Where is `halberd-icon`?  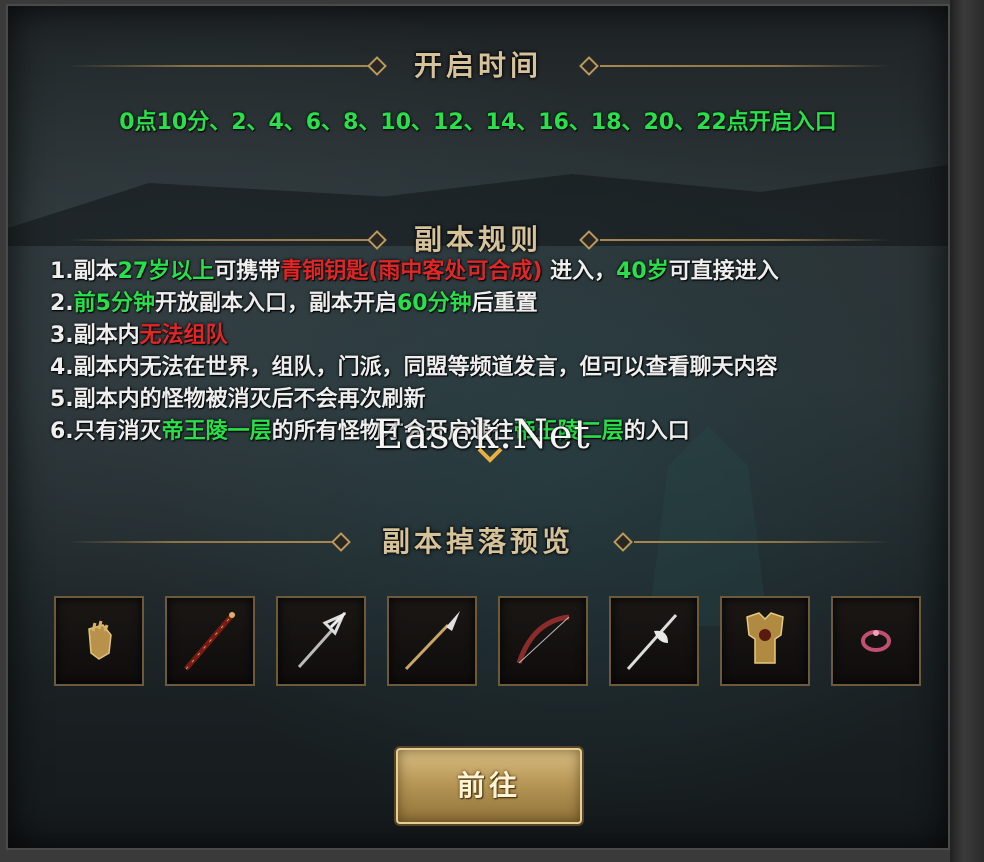 halberd-icon is located at coordinates (652, 642).